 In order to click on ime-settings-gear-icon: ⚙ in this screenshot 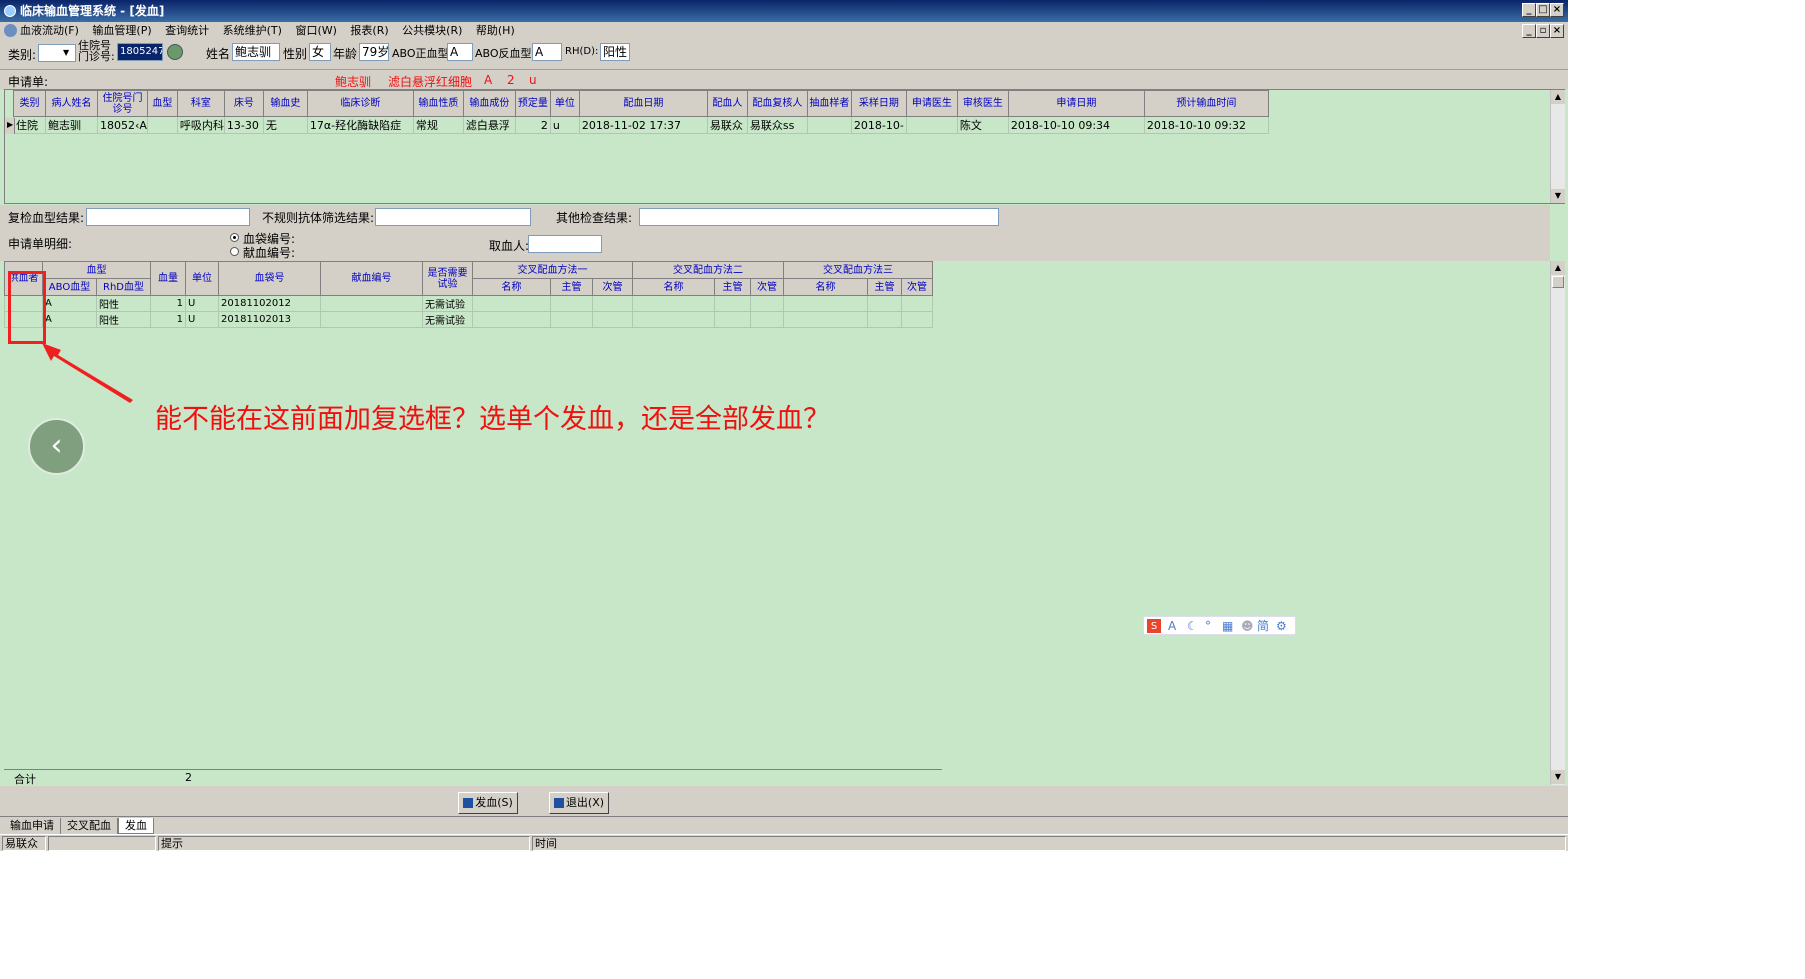, I will do `click(1281, 626)`.